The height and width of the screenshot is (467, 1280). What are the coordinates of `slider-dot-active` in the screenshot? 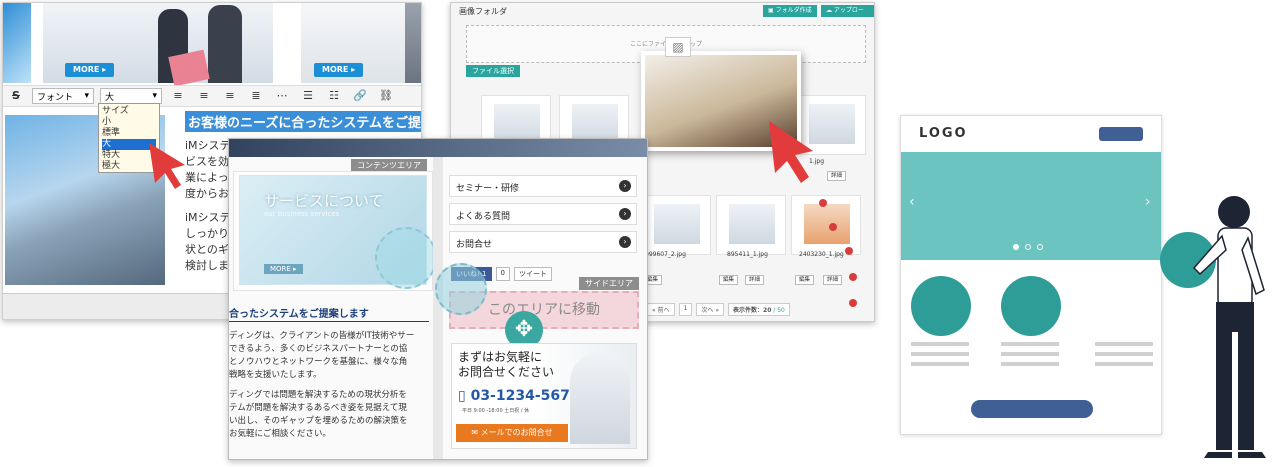 It's located at (1016, 247).